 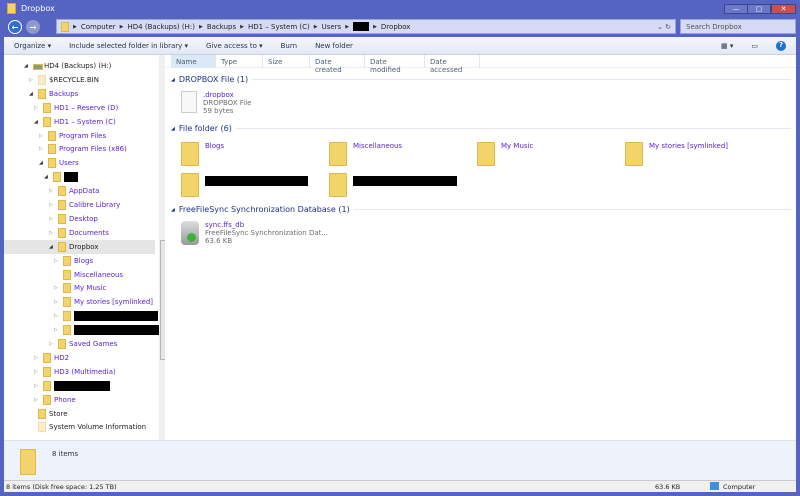 What do you see at coordinates (396, 27) in the screenshot?
I see `crumb: Dropbox` at bounding box center [396, 27].